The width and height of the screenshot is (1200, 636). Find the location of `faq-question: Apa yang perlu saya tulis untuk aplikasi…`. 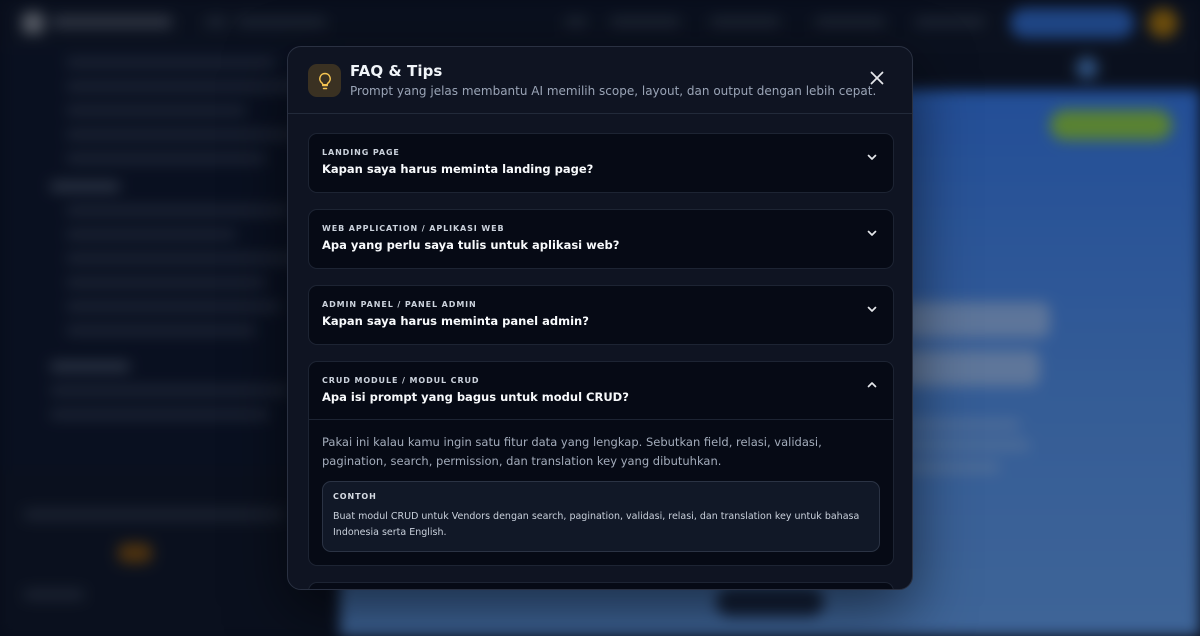

faq-question: Apa yang perlu saya tulis untuk aplikasi… is located at coordinates (471, 245).